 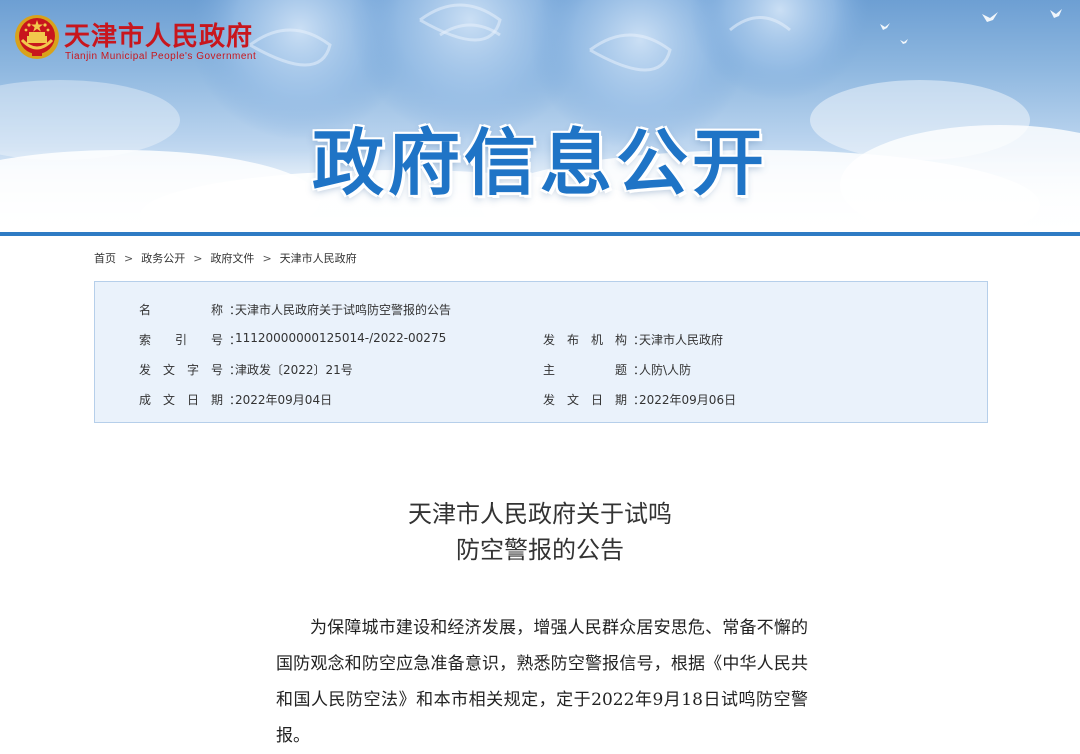 What do you see at coordinates (540, 234) in the screenshot?
I see `banner-divider` at bounding box center [540, 234].